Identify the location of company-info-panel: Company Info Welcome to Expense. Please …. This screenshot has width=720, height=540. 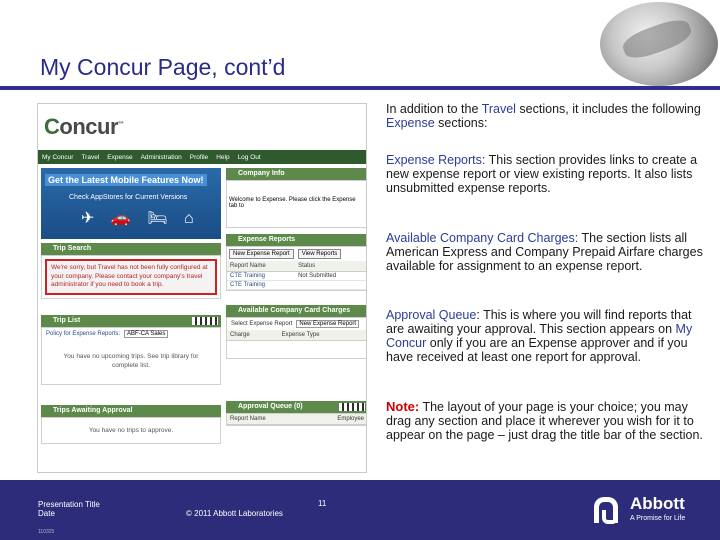
(296, 198).